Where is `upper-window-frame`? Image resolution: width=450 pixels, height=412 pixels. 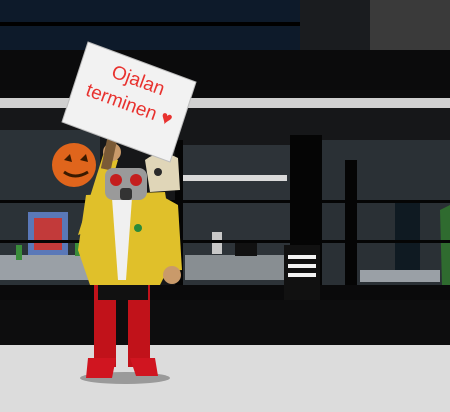
upper-window-frame is located at coordinates (150, 24).